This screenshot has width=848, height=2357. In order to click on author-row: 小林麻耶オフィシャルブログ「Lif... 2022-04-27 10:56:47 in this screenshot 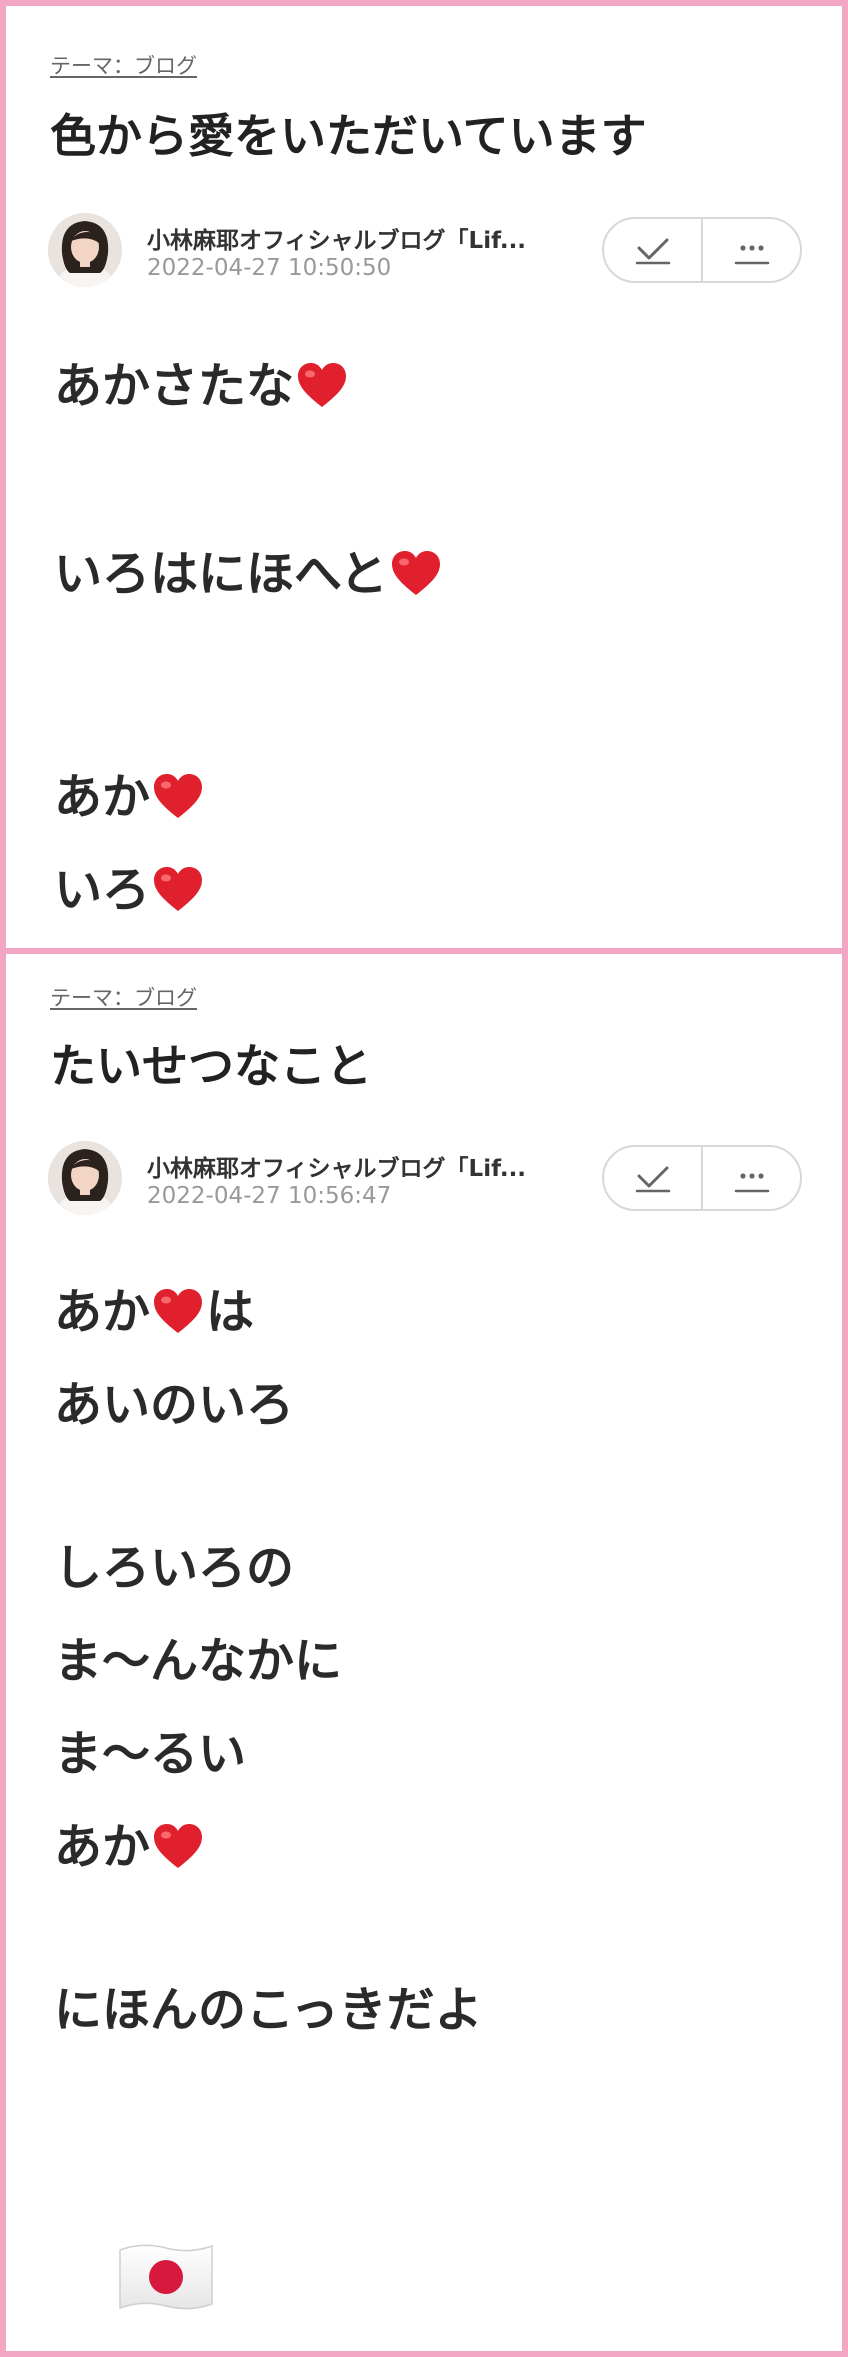, I will do `click(425, 1181)`.